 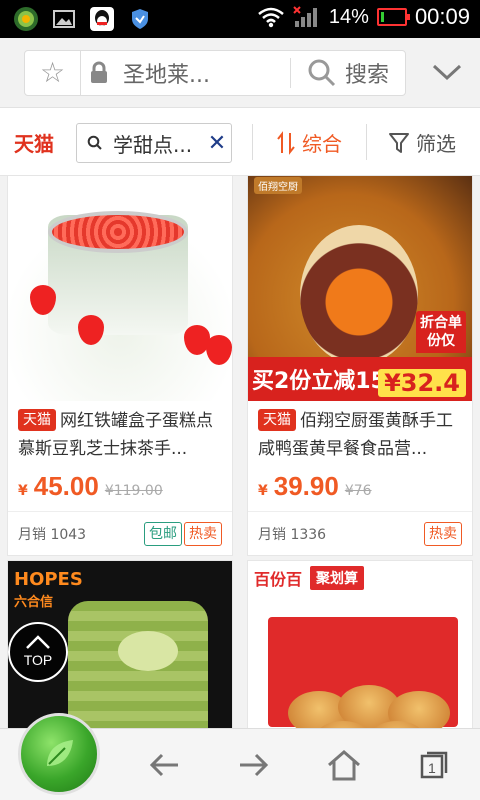 What do you see at coordinates (360, 533) in the screenshot?
I see `product-footer: 月销 1336 热卖` at bounding box center [360, 533].